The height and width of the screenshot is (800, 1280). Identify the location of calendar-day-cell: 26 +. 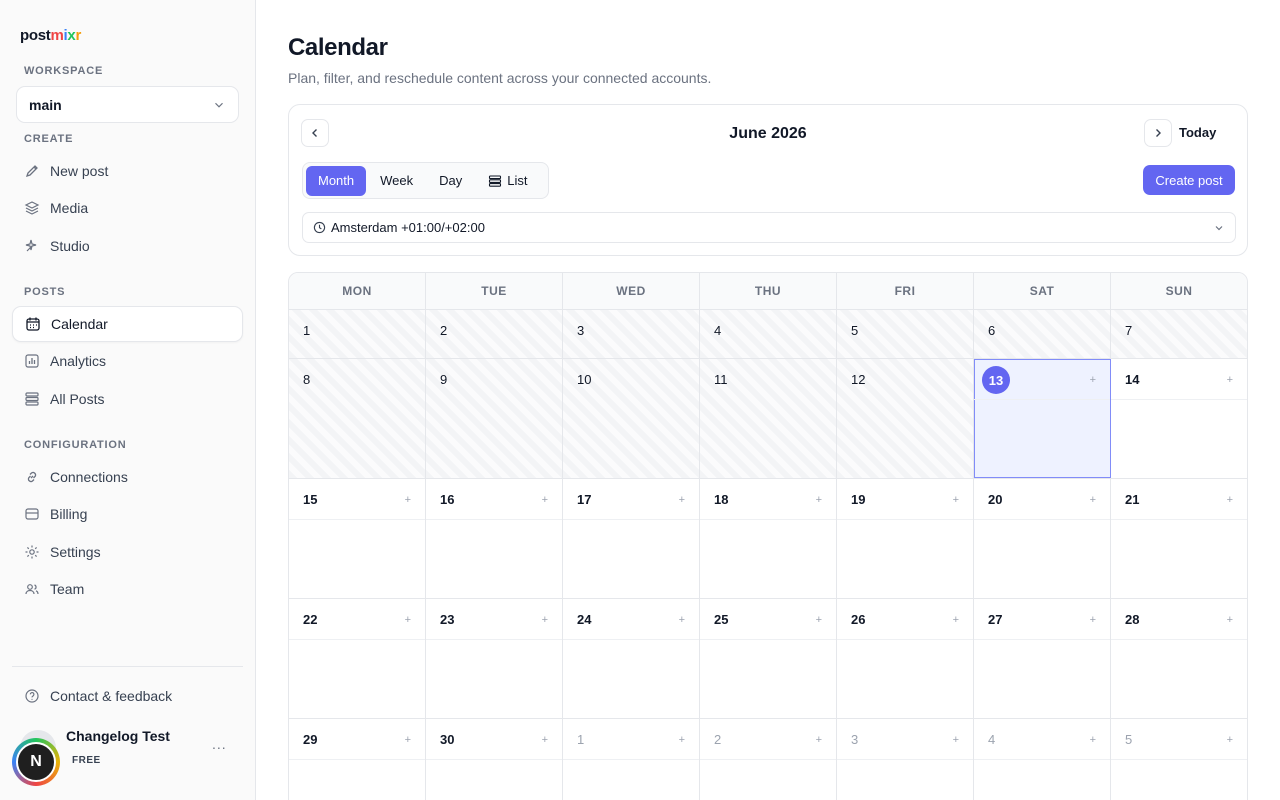
(905, 658).